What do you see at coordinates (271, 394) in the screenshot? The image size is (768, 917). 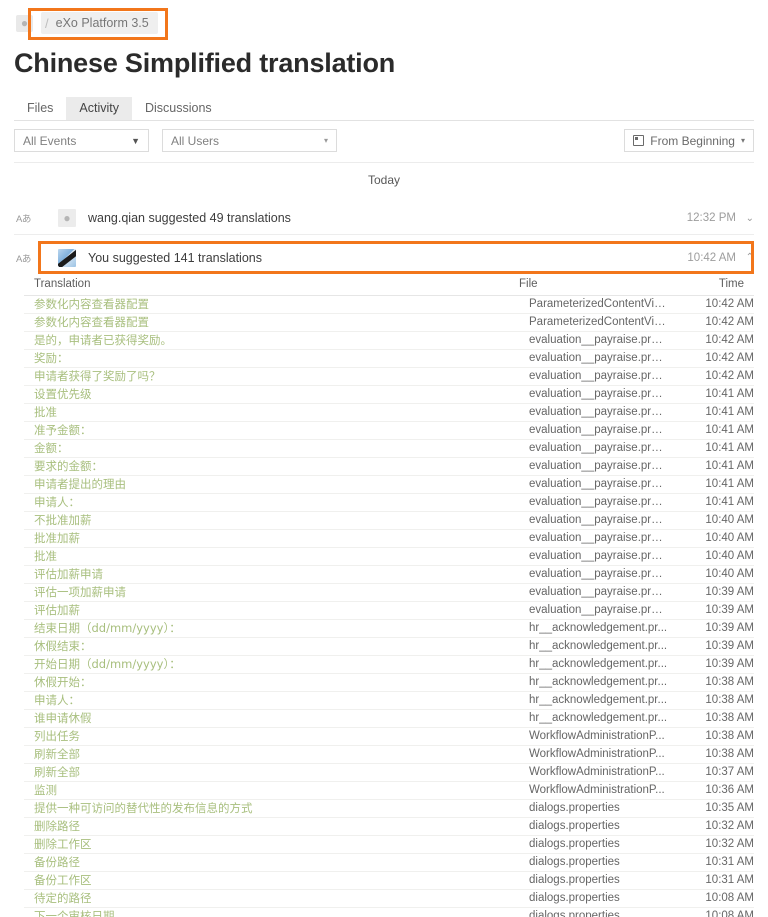 I see `cell-translation: 设置优先级` at bounding box center [271, 394].